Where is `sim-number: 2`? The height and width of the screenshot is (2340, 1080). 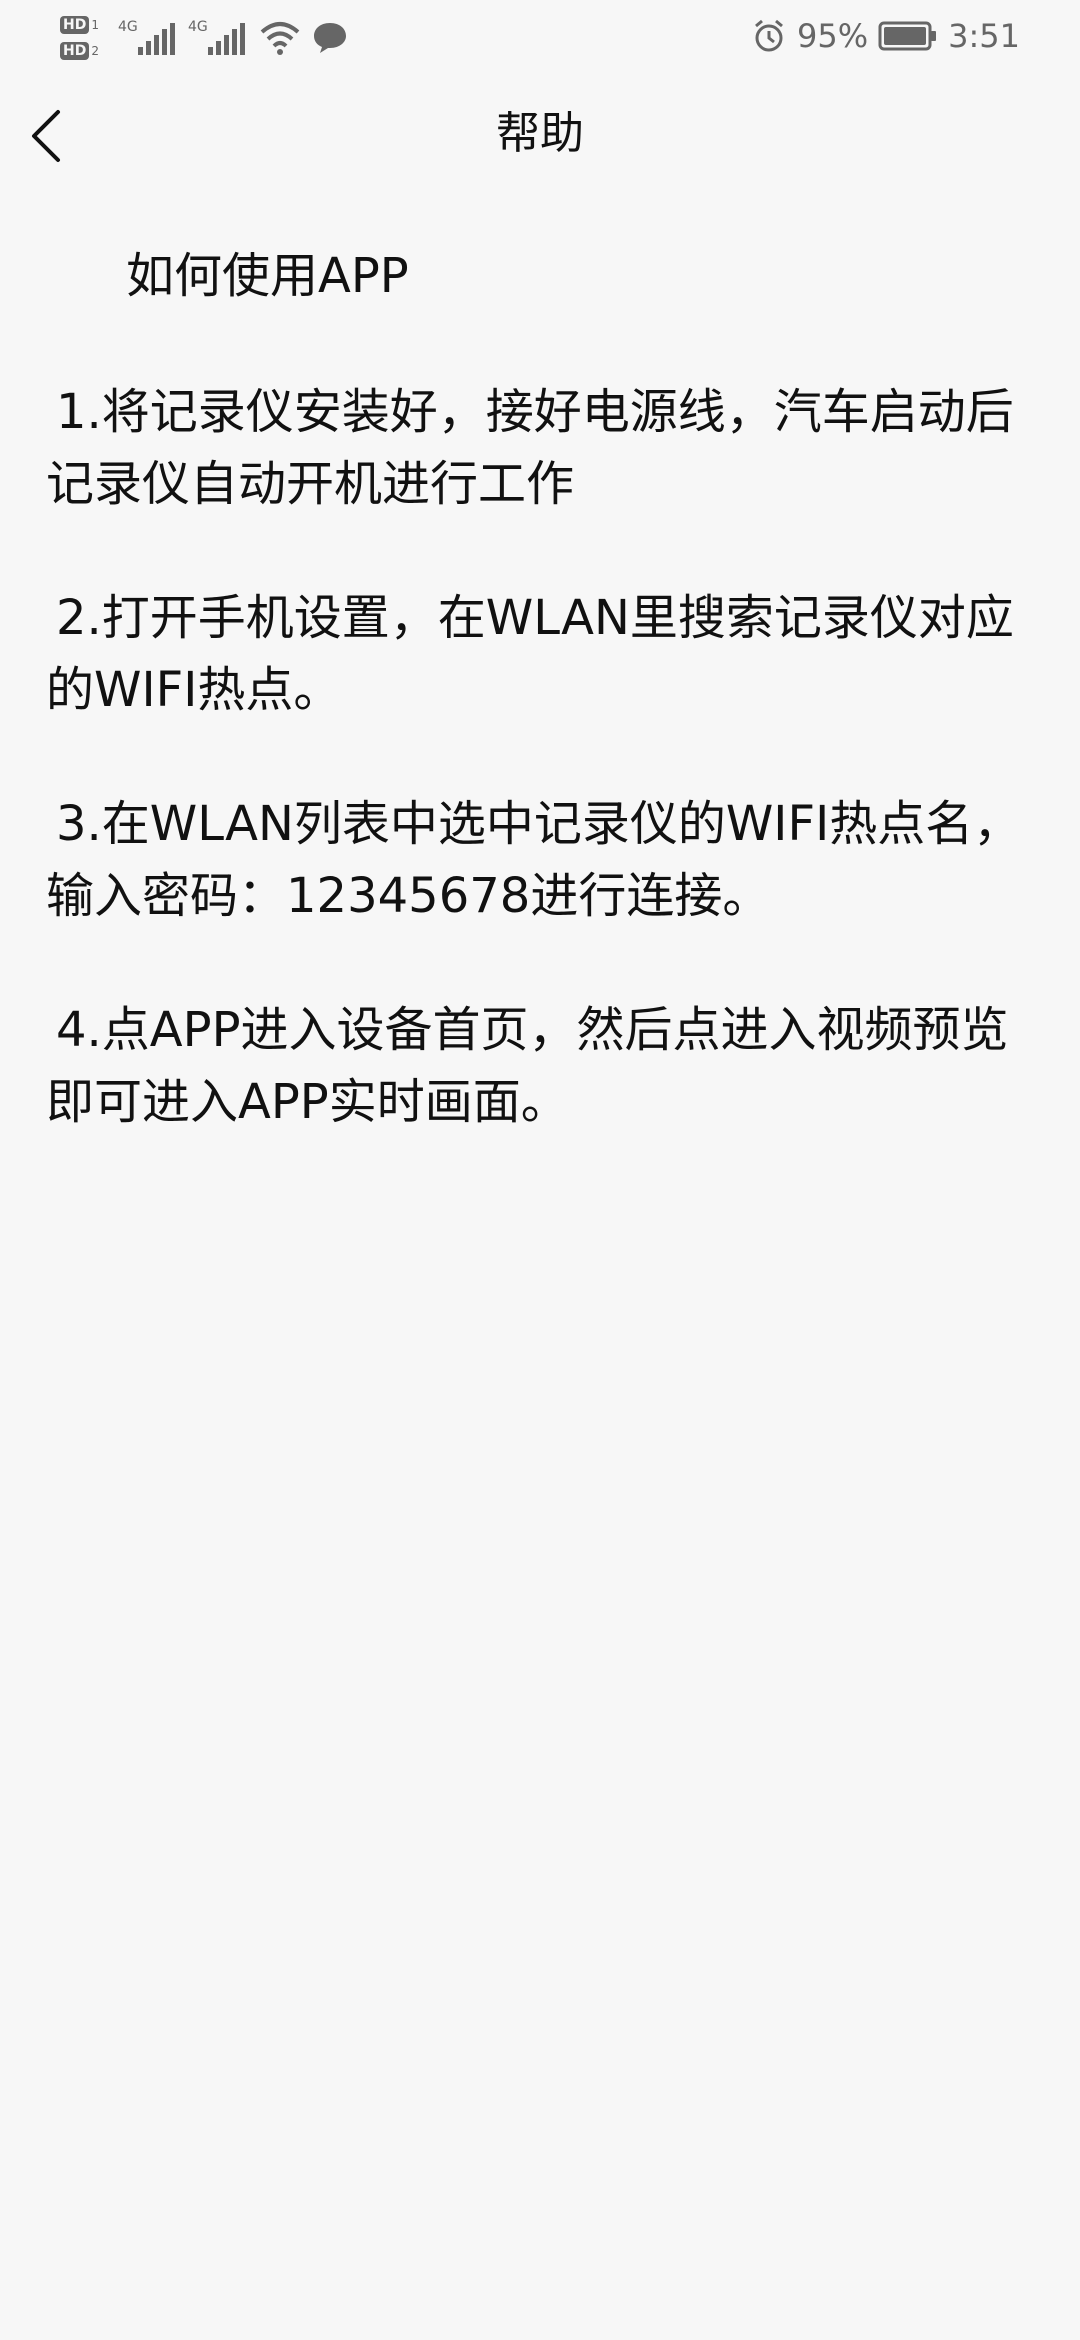 sim-number: 2 is located at coordinates (95, 51).